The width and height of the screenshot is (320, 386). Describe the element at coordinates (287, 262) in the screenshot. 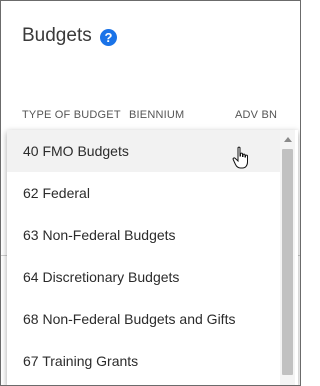

I see `scrollbar-thumb` at that location.